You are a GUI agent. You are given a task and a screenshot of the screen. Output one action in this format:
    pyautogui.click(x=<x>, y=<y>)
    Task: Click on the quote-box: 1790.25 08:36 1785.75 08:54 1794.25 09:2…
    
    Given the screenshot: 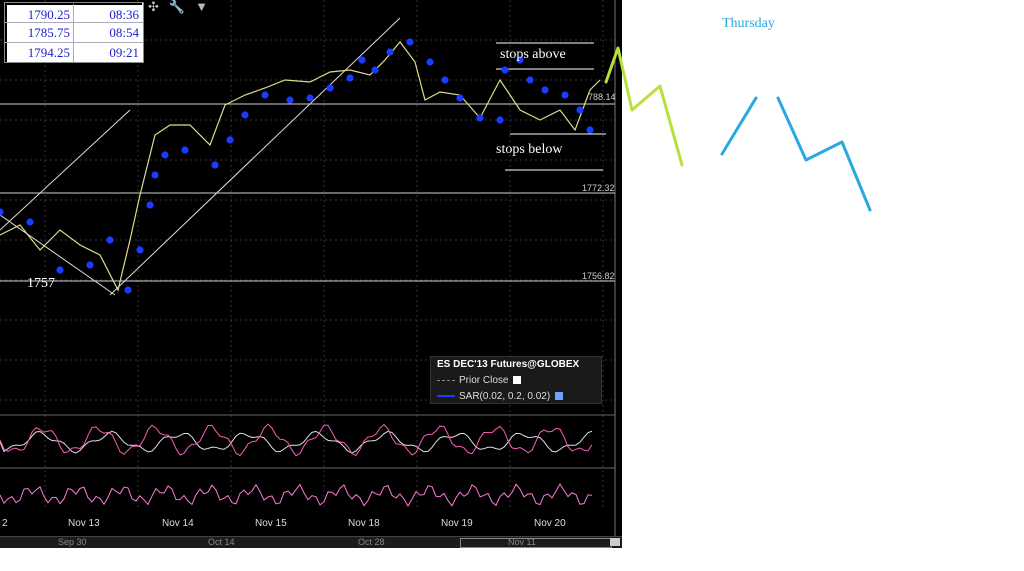 What is the action you would take?
    pyautogui.click(x=74, y=32)
    